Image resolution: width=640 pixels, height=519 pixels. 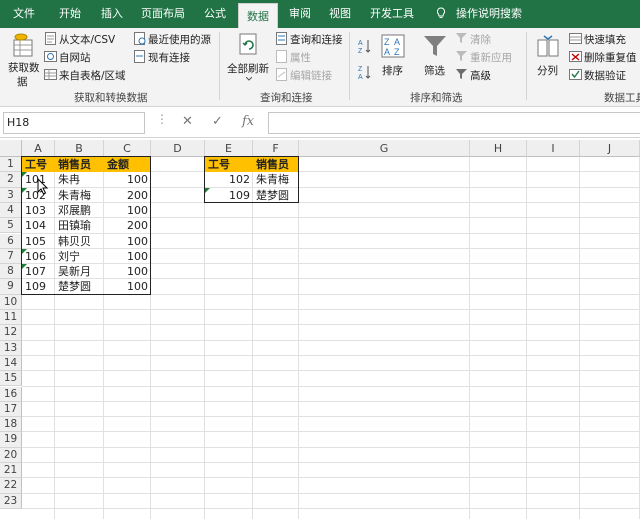 I want to click on from-web-button: 自网站, so click(x=88, y=57).